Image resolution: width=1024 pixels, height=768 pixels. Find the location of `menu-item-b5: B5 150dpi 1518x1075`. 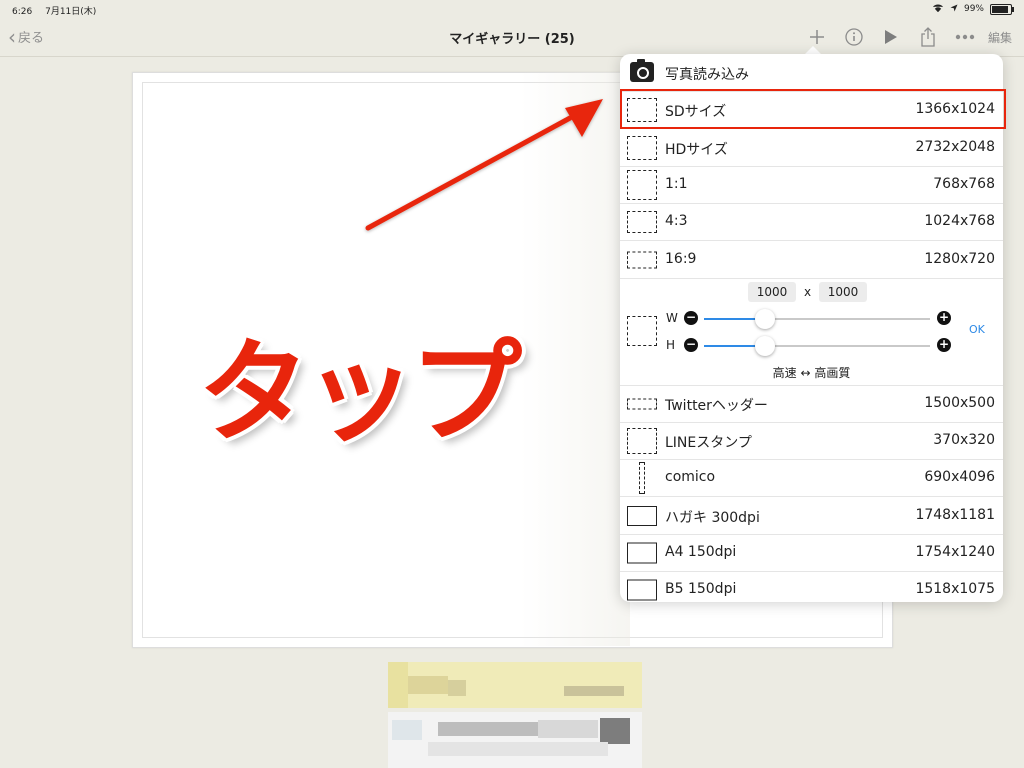

menu-item-b5: B5 150dpi 1518x1075 is located at coordinates (811, 586).